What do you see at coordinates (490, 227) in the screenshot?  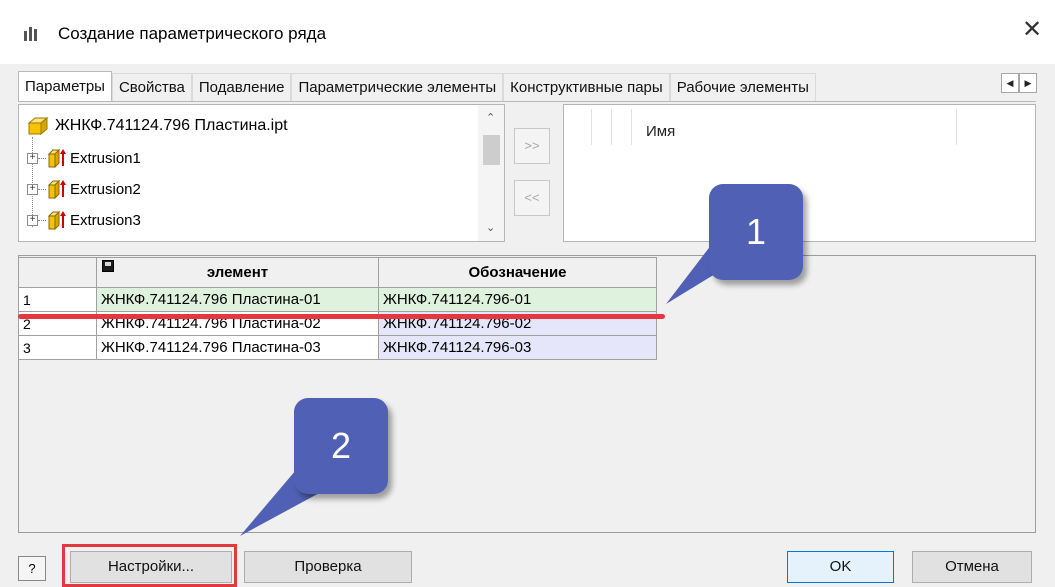 I see `scroll-down-icon: ⌄` at bounding box center [490, 227].